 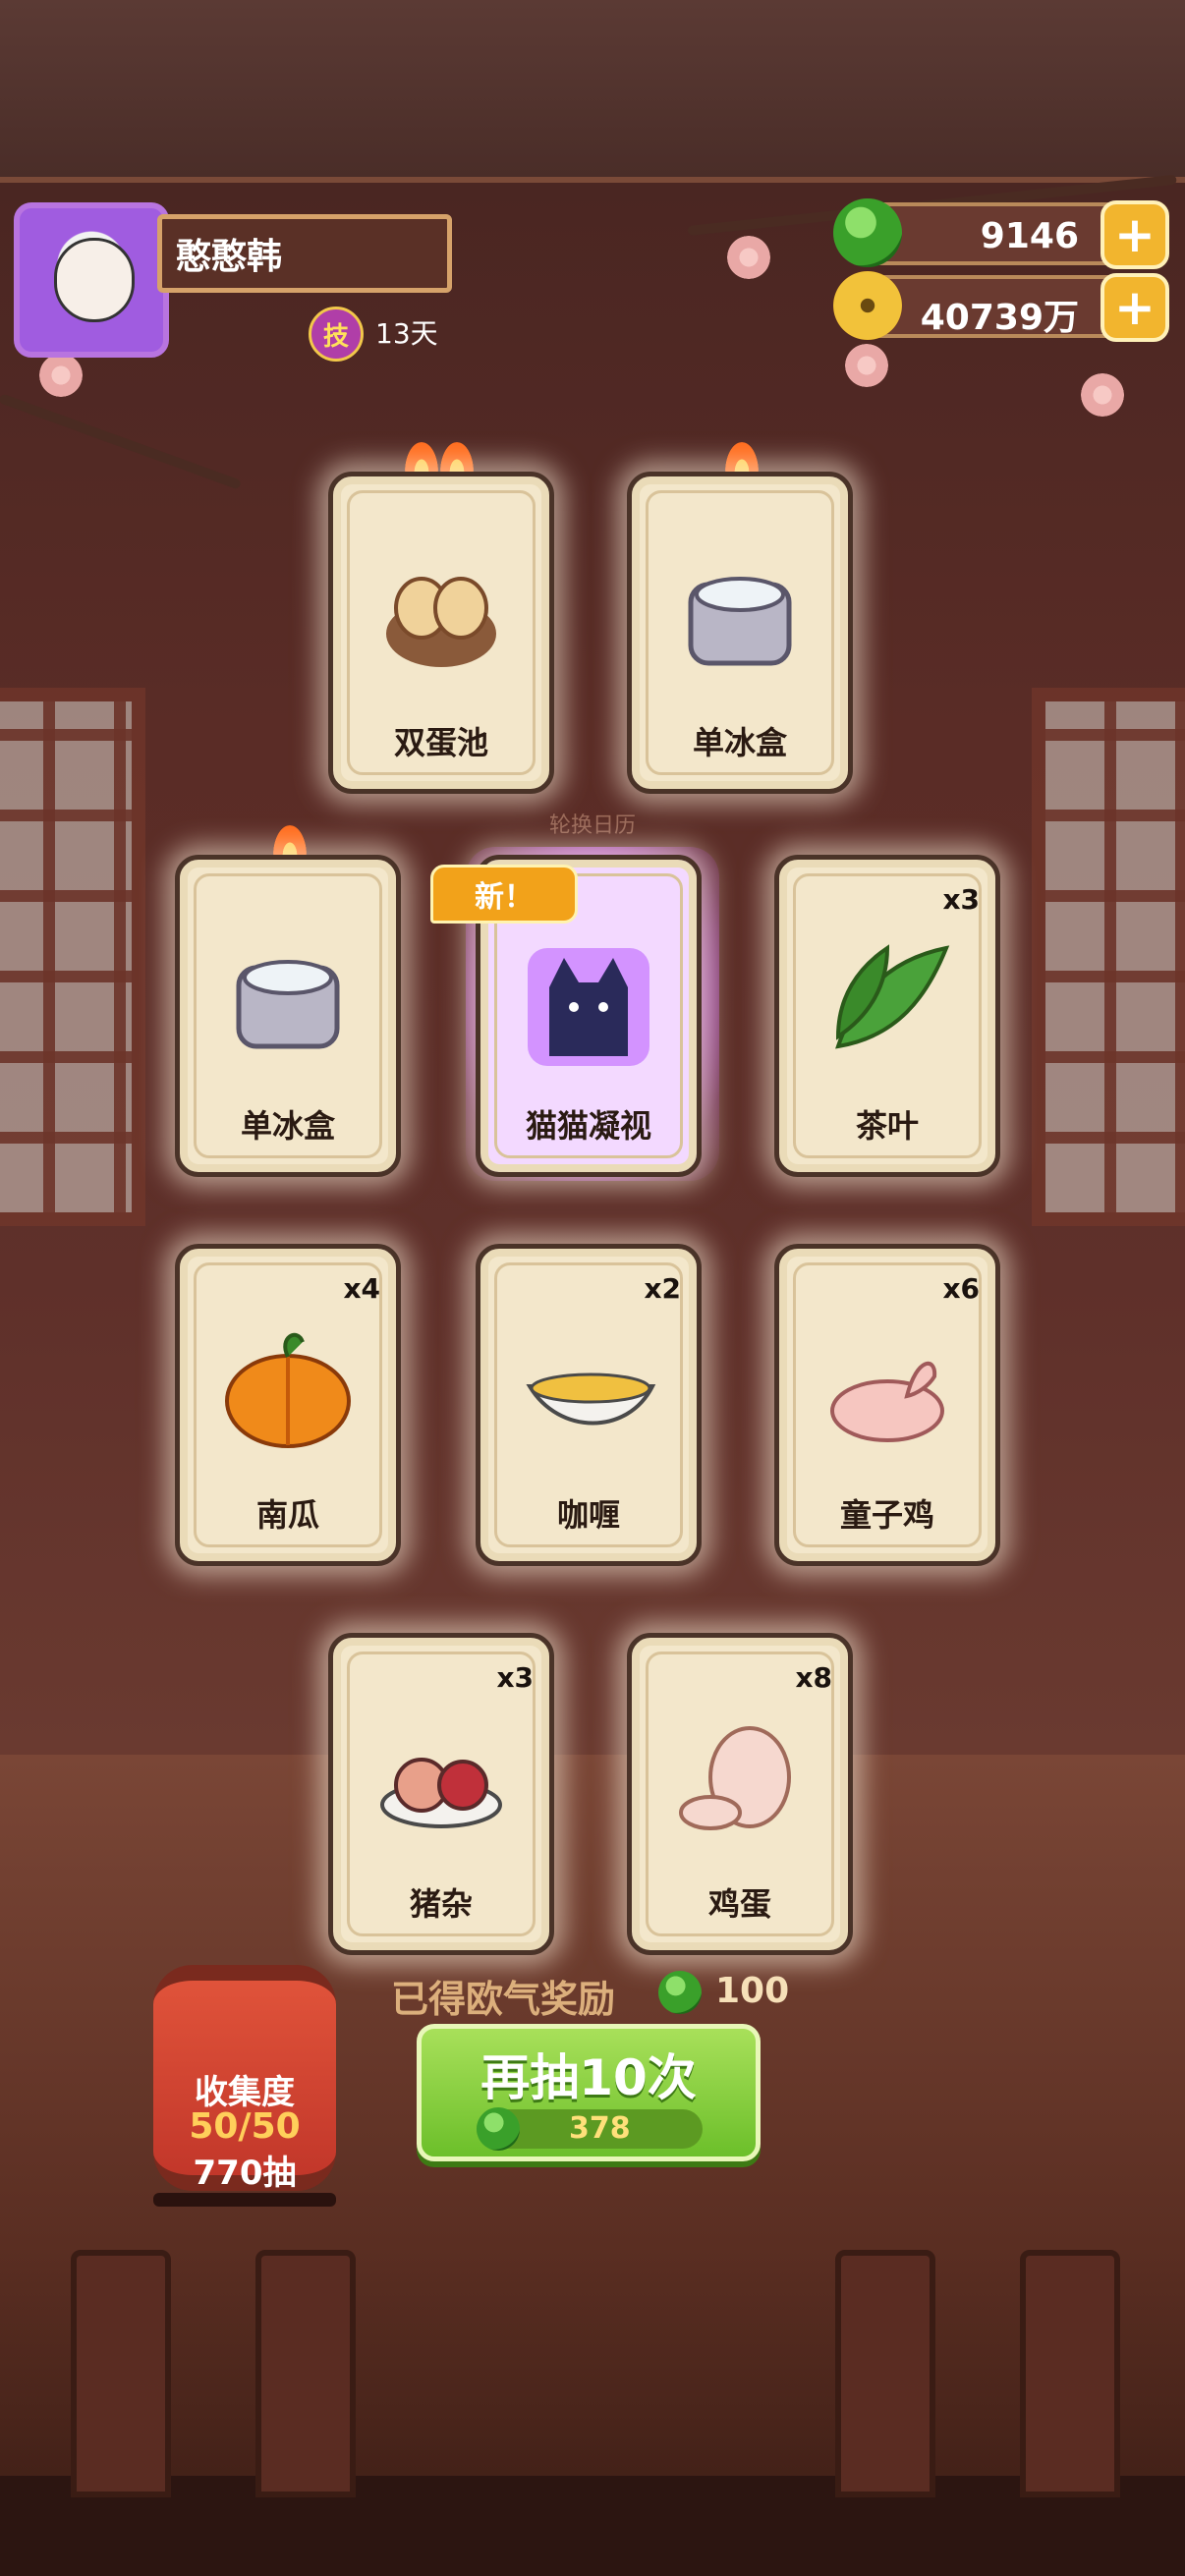 What do you see at coordinates (441, 742) in the screenshot?
I see `card-label: 双蛋池` at bounding box center [441, 742].